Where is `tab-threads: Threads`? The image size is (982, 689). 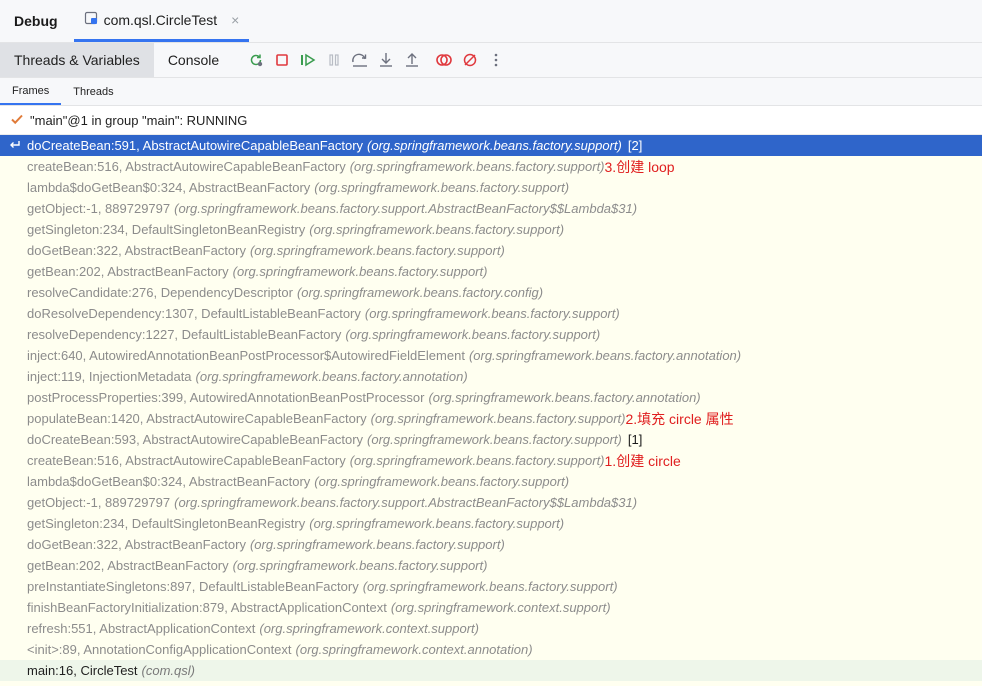 tab-threads: Threads is located at coordinates (93, 91).